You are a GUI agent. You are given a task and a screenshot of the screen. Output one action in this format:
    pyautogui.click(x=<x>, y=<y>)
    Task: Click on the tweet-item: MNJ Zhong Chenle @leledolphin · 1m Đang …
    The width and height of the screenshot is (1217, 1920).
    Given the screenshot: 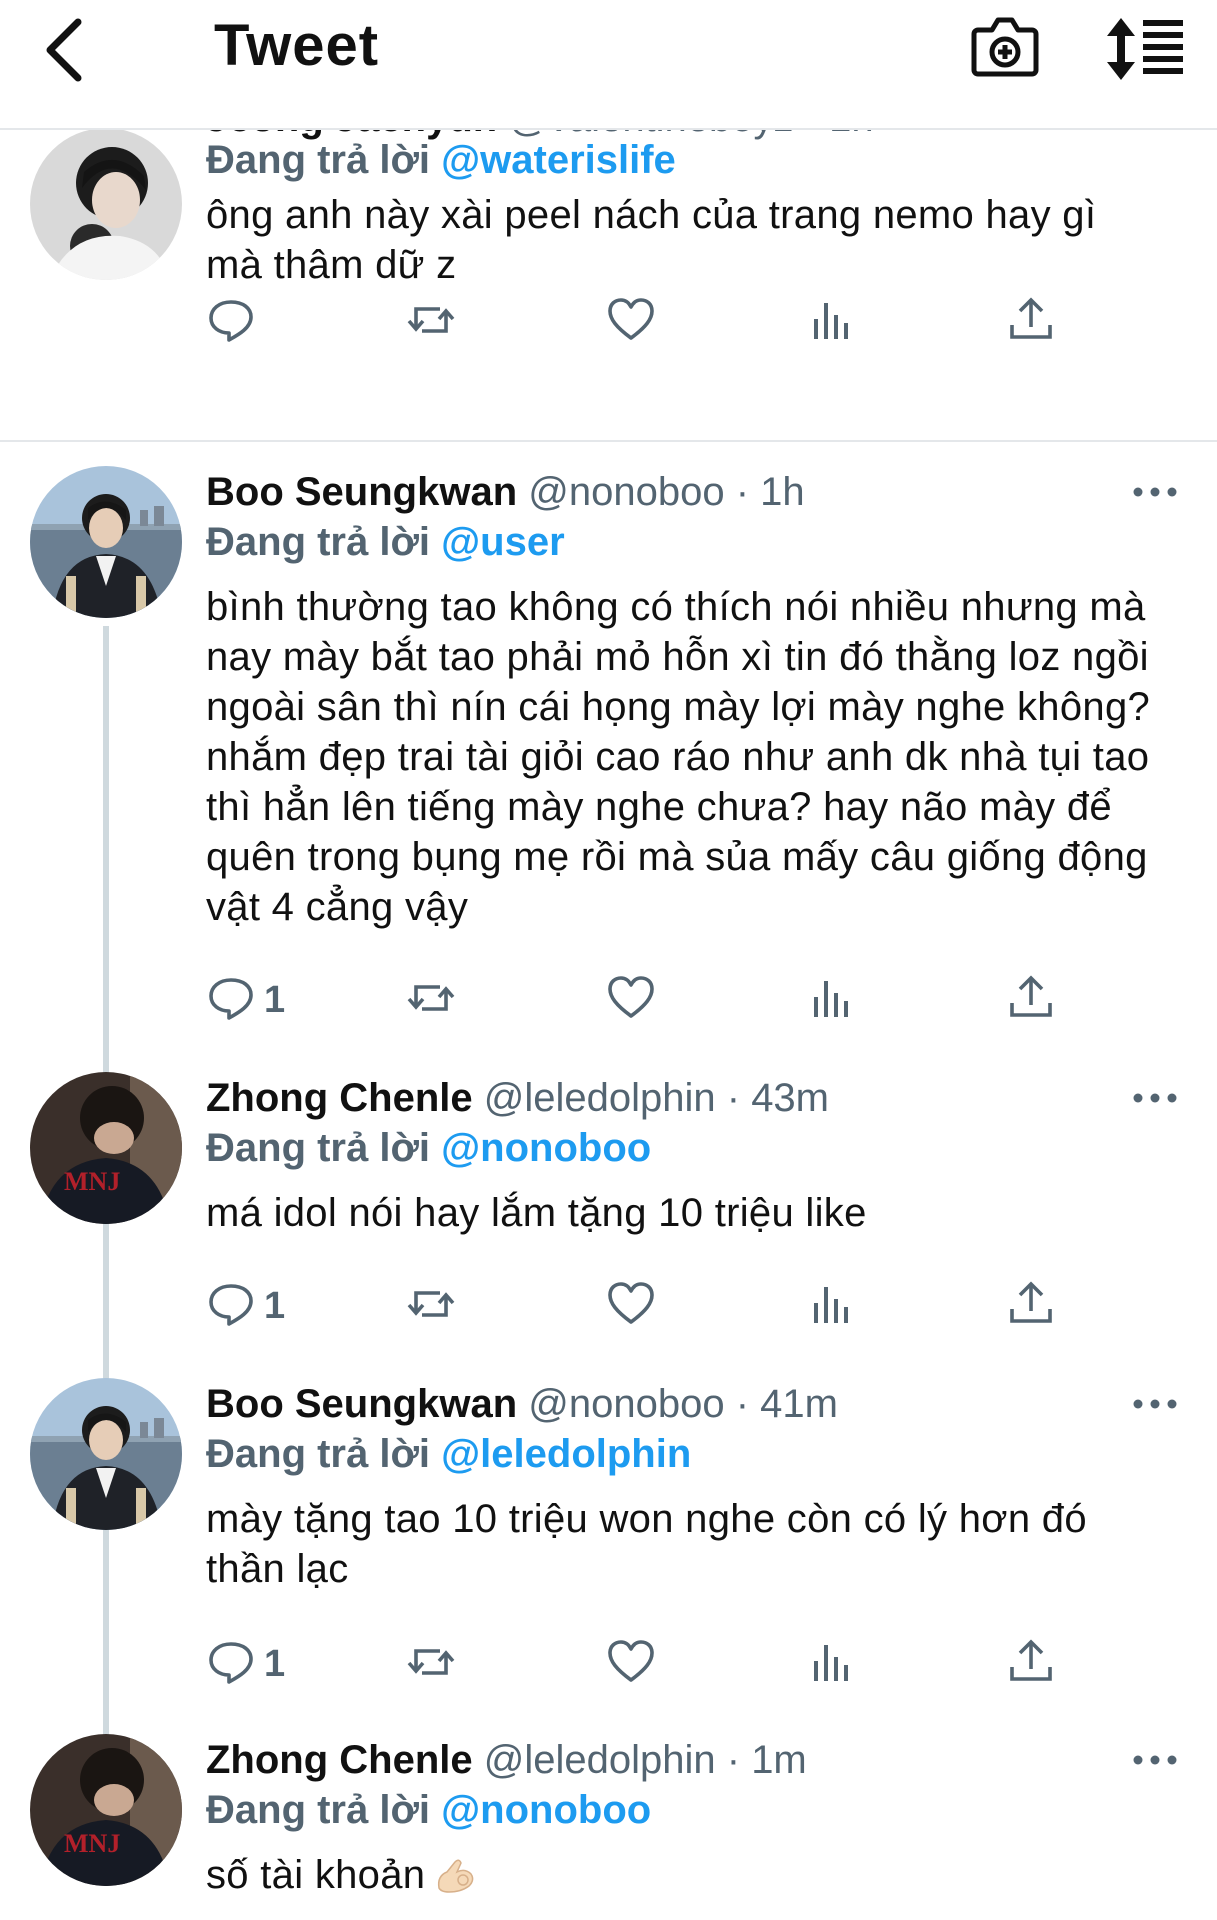 What is the action you would take?
    pyautogui.click(x=608, y=1822)
    